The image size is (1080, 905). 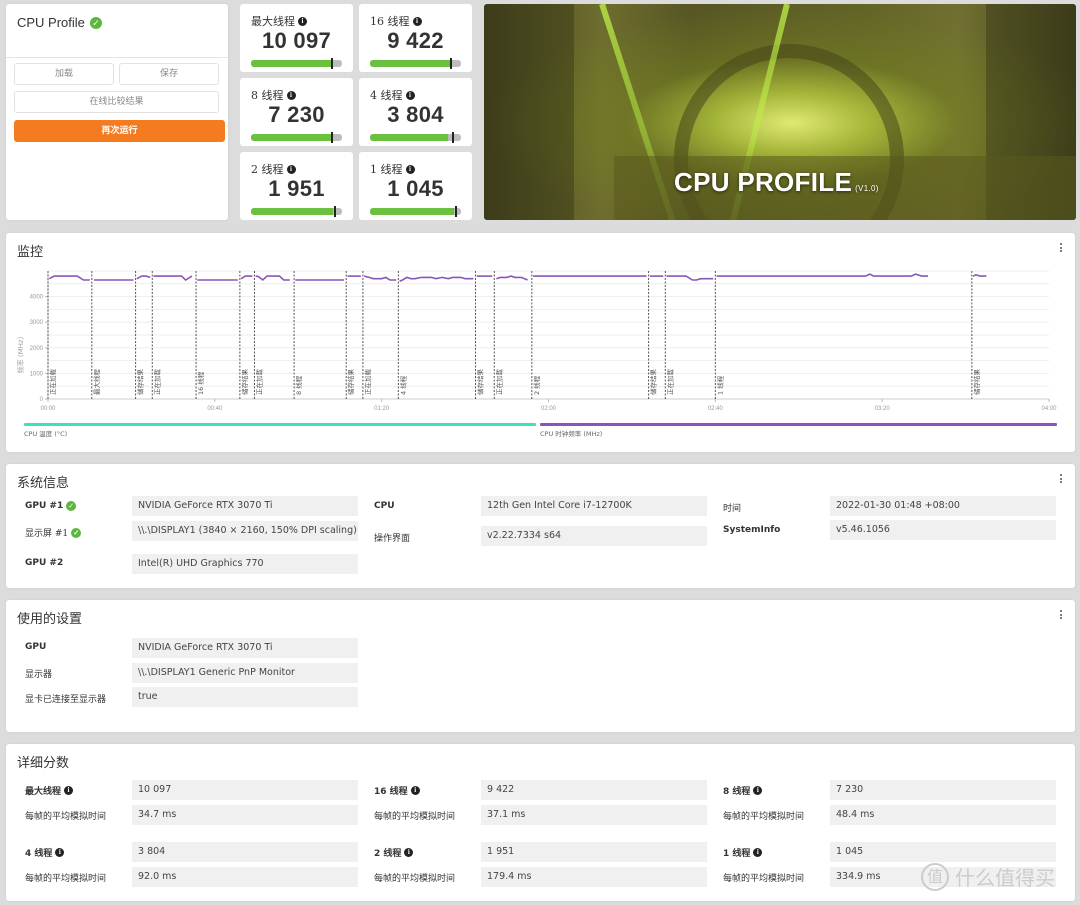 I want to click on settings-row-label: GPU, so click(x=35, y=647).